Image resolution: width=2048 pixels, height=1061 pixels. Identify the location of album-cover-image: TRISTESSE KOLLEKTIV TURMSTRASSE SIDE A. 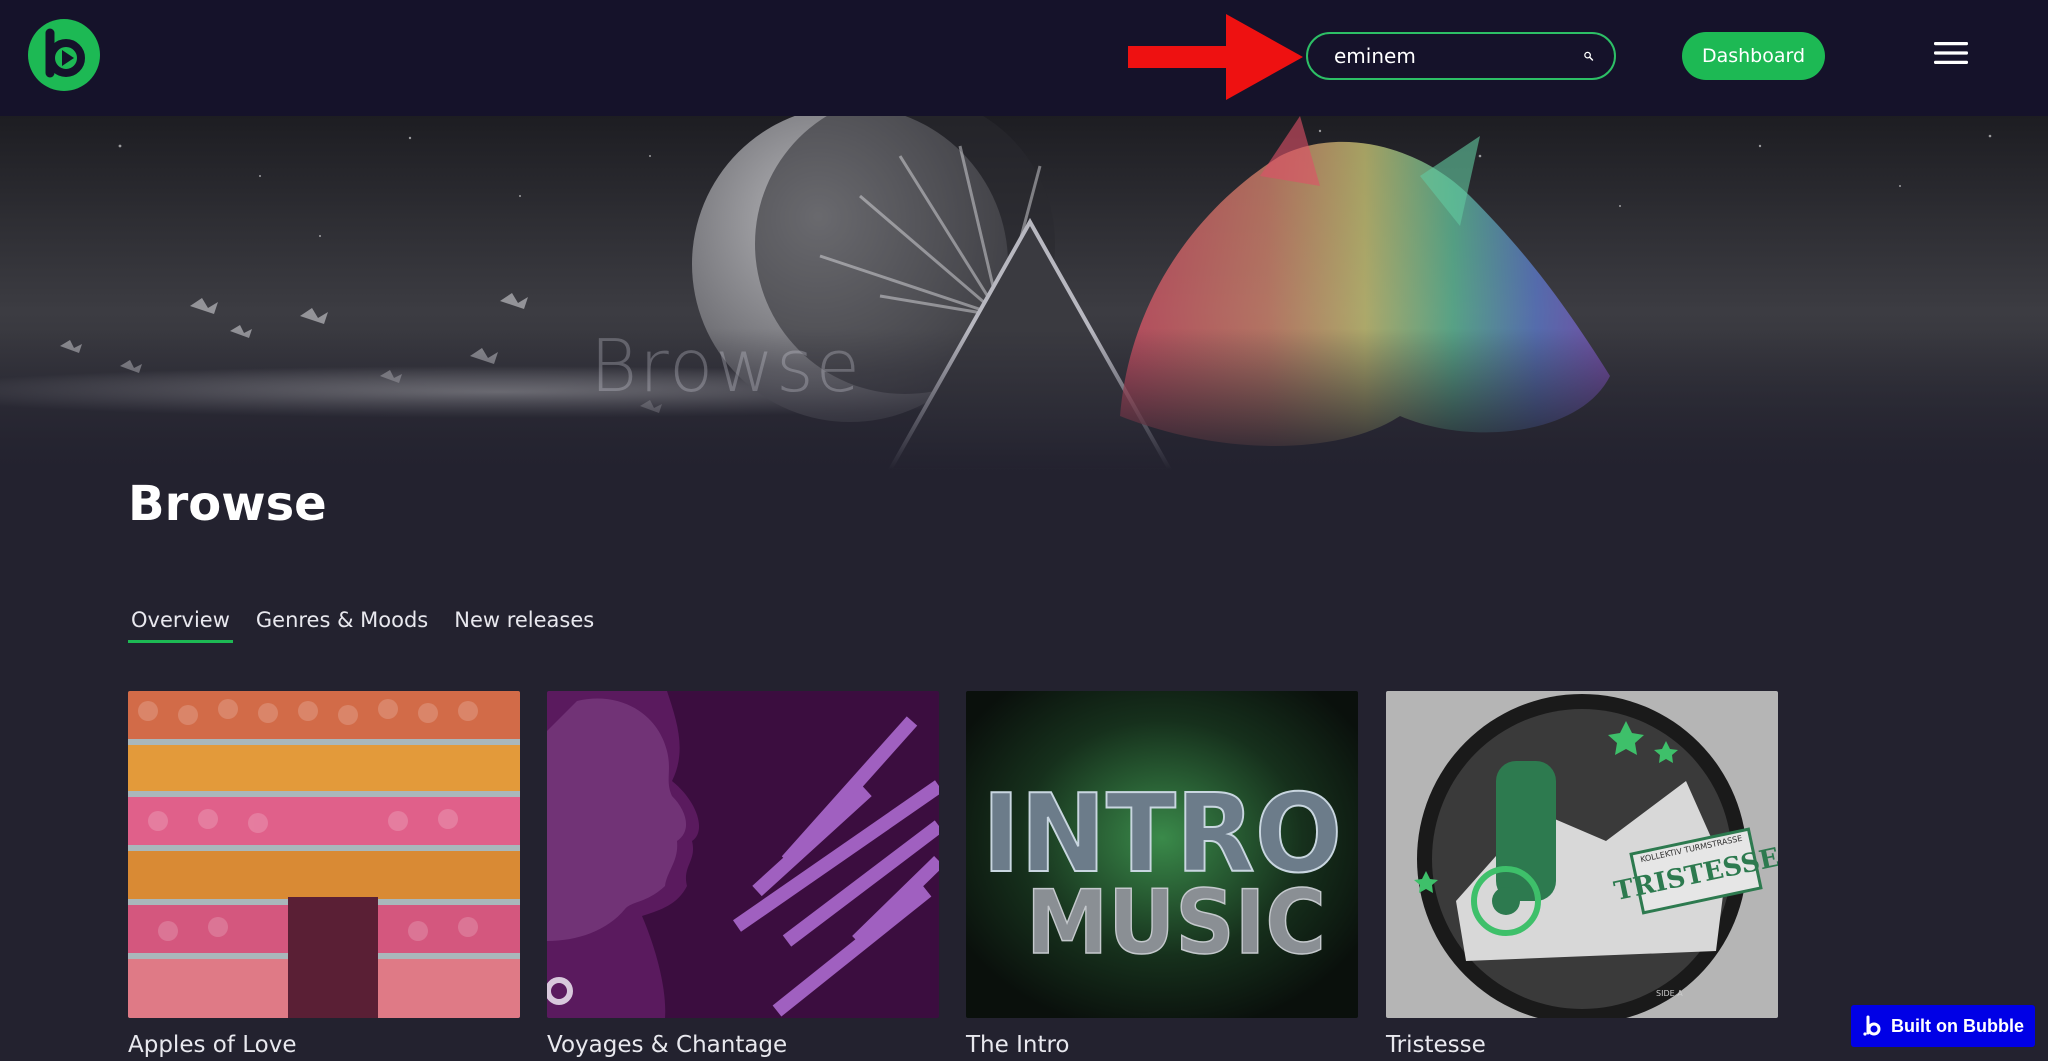
(1582, 854).